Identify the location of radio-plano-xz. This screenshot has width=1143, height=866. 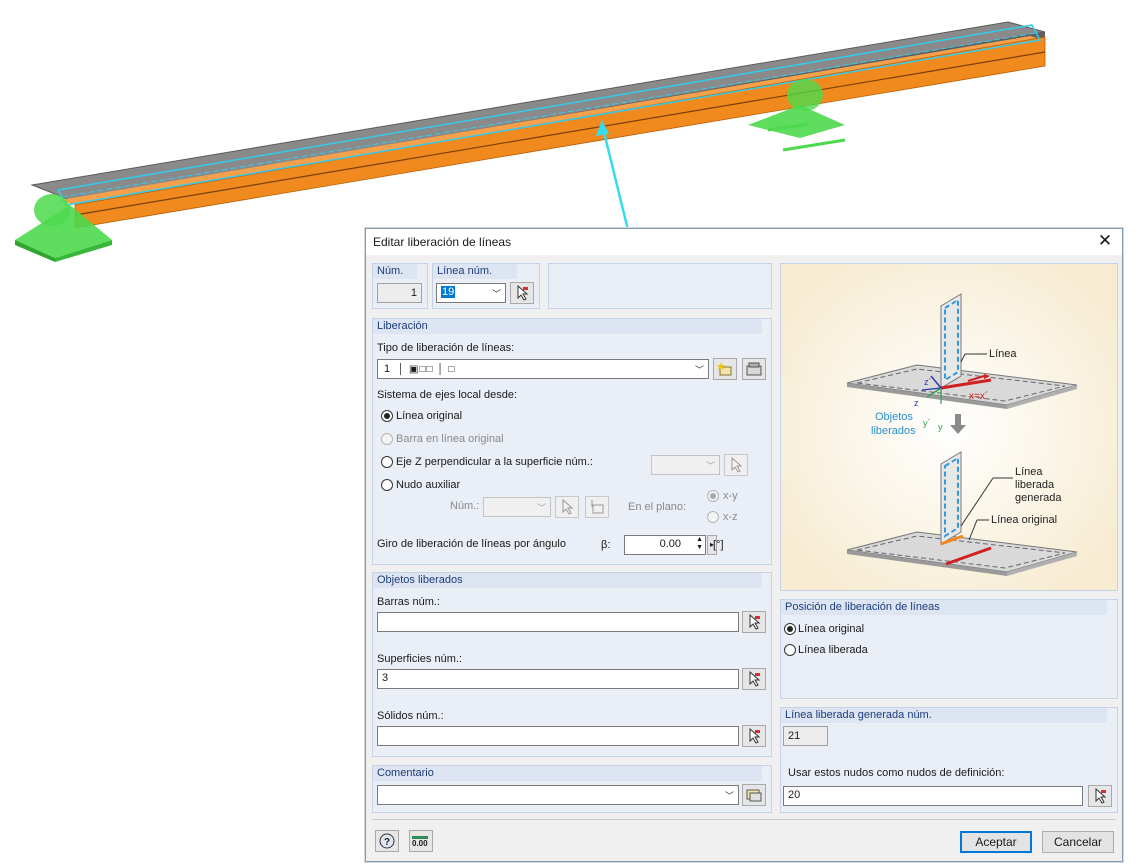
(713, 517).